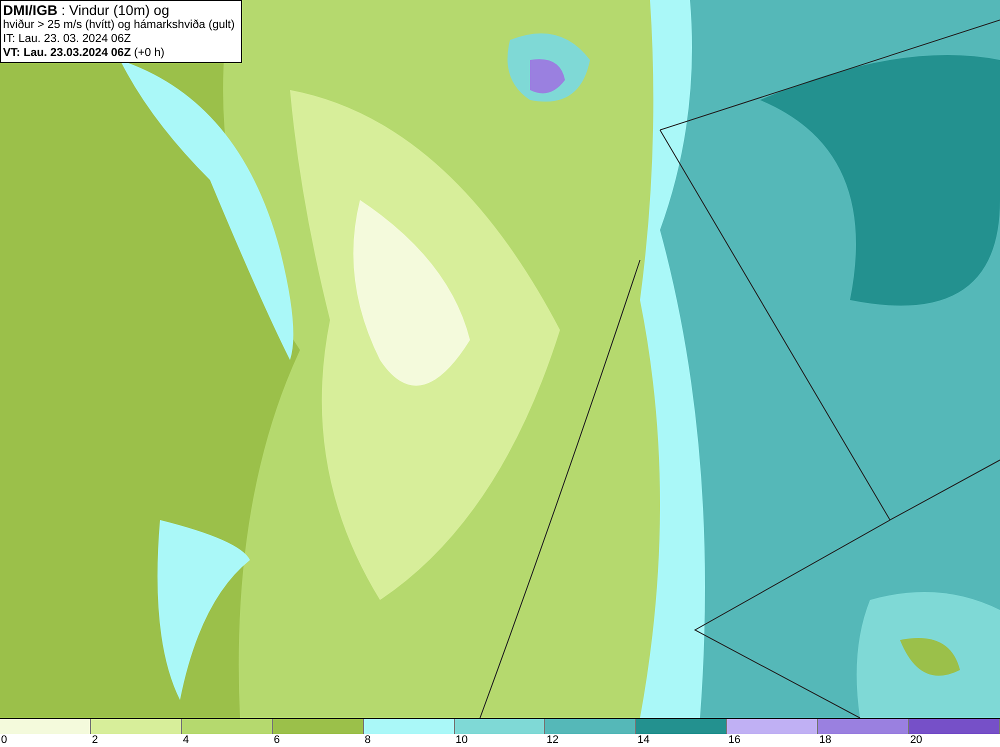 The height and width of the screenshot is (747, 1000). What do you see at coordinates (84, 53) in the screenshot?
I see `info-text: VT: Lau. 23.03.2024 06Z (+0 h)` at bounding box center [84, 53].